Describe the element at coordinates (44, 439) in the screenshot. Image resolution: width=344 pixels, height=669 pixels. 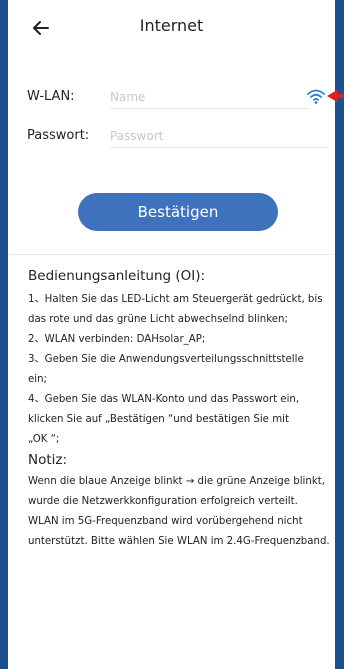
I see `instruction-line: „OK “;` at that location.